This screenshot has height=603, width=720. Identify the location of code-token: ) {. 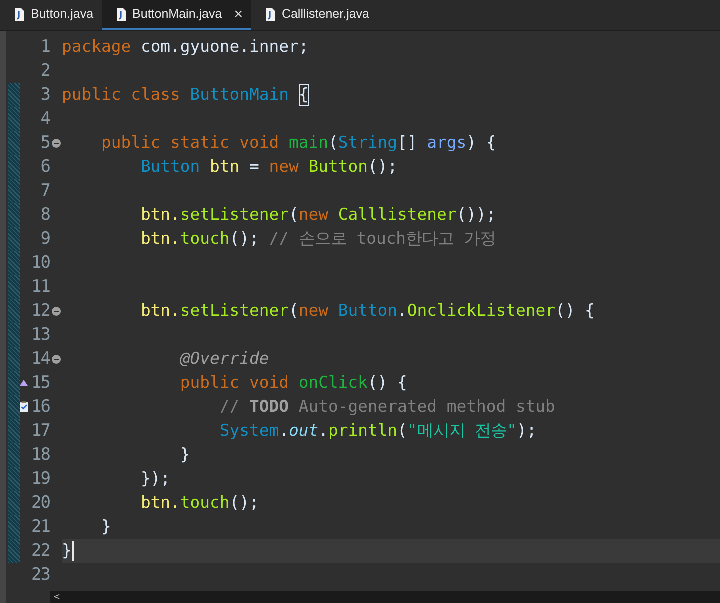
(481, 143).